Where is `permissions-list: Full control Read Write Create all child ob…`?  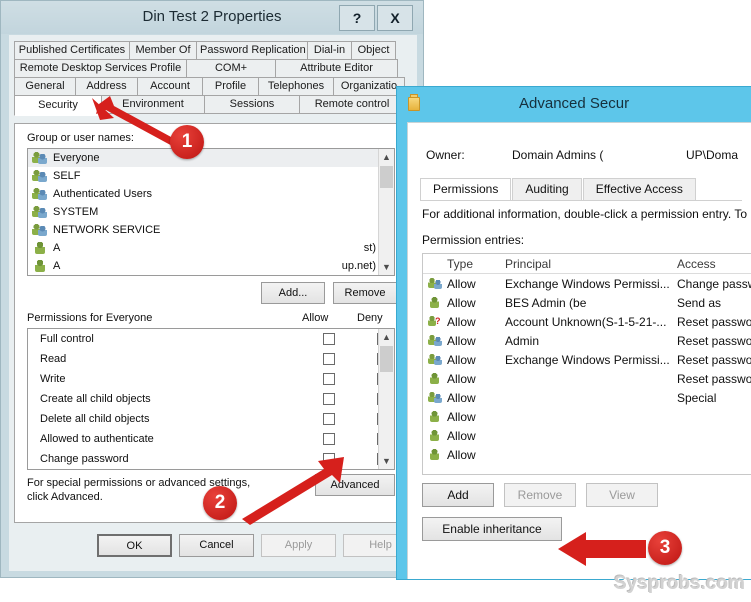
permissions-list: Full control Read Write Create all child ob… is located at coordinates (211, 399).